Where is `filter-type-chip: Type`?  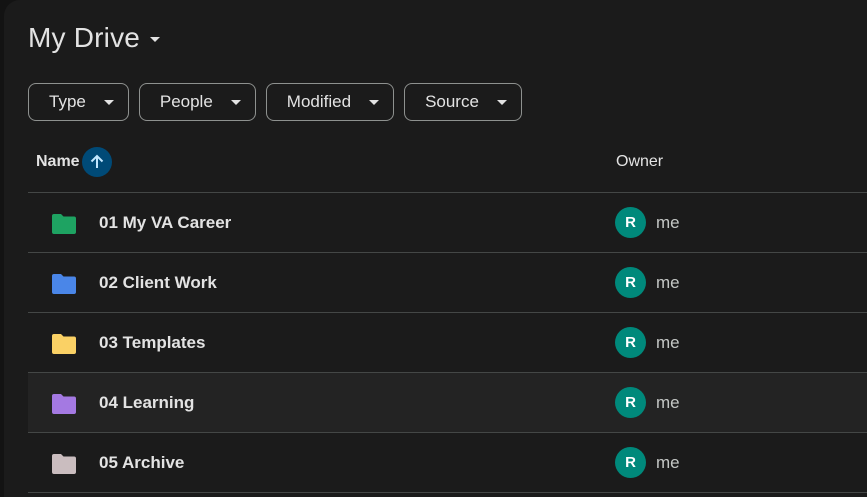
filter-type-chip: Type is located at coordinates (78, 102).